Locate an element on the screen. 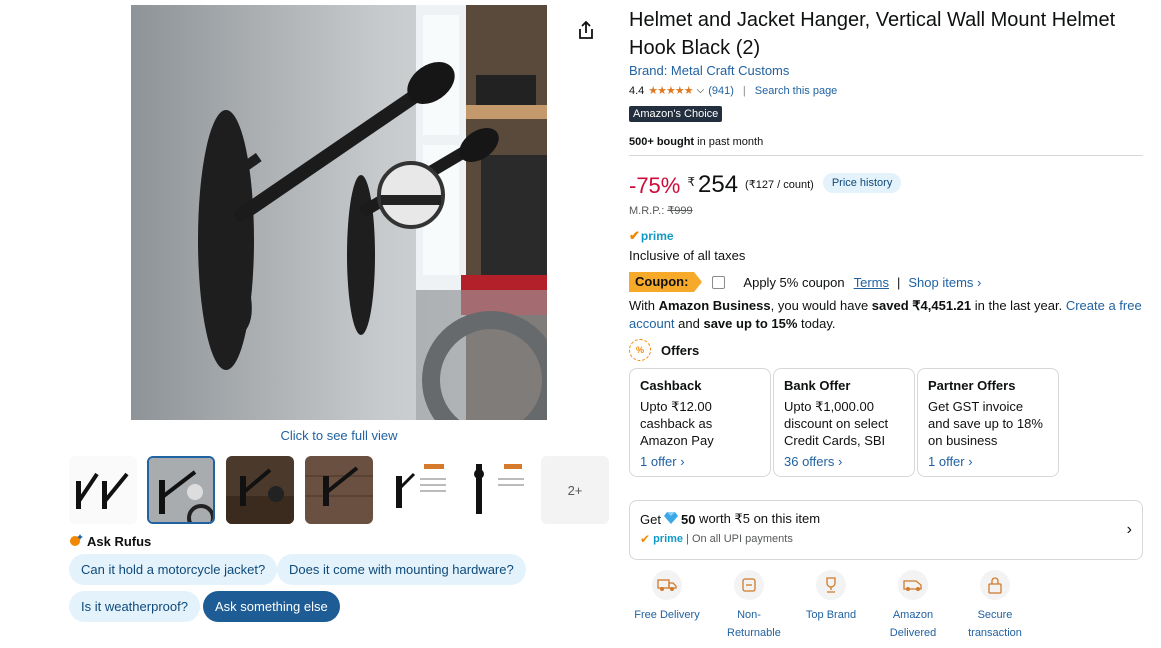 This screenshot has height=648, width=1161. offer-link: 36 offers › is located at coordinates (844, 461).